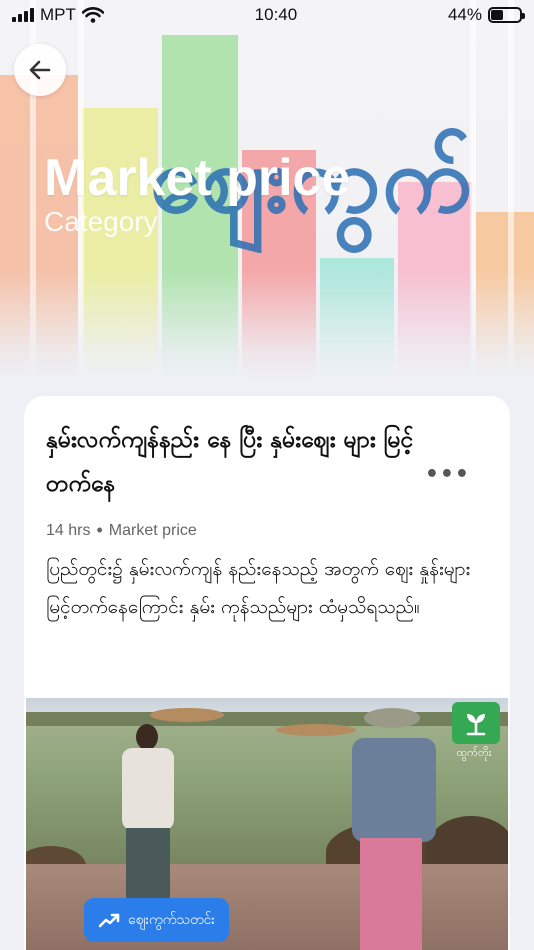  Describe the element at coordinates (23, 15) in the screenshot. I see `signal-icon` at that location.